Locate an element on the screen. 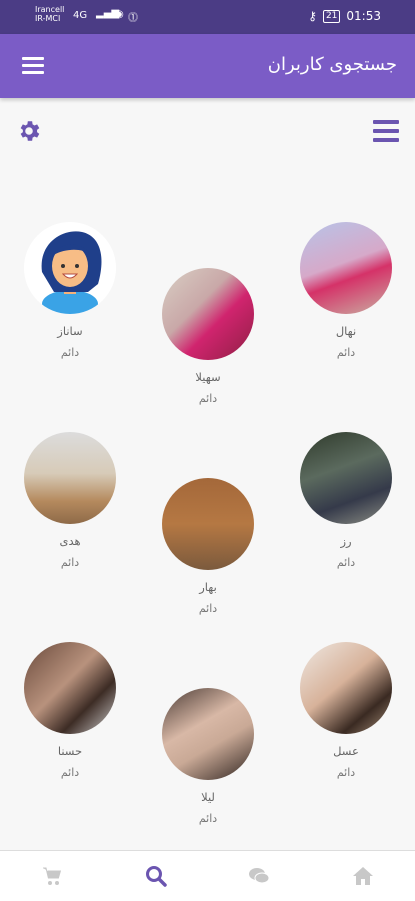  carrier-label: Irancell IR-MCI is located at coordinates (49, 14).